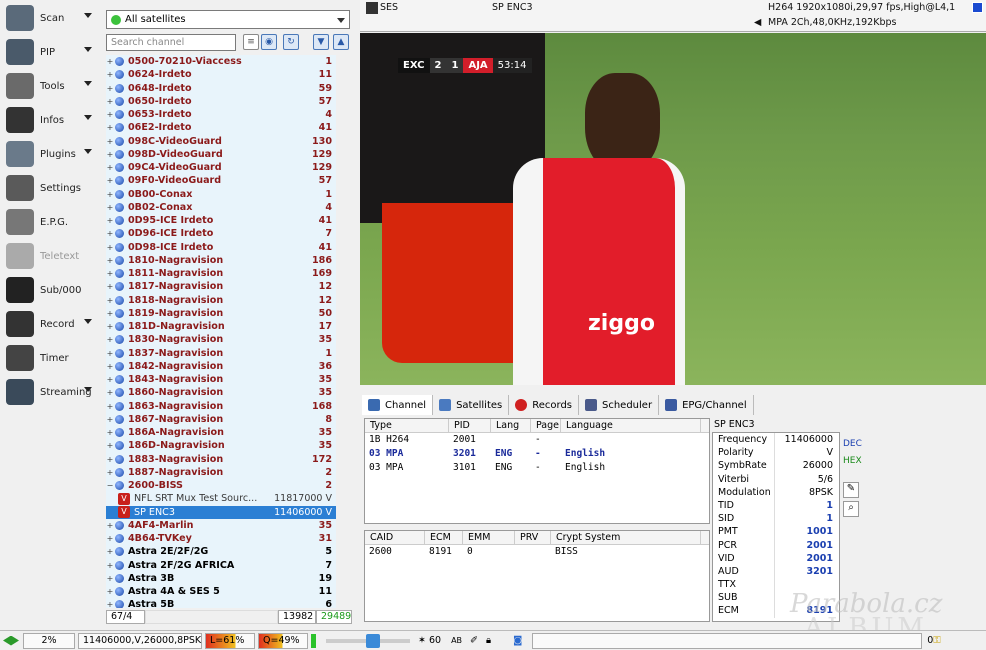 This screenshot has width=986, height=650. Describe the element at coordinates (221, 538) in the screenshot. I see `caid-group: +4B64-TVKey 31` at that location.